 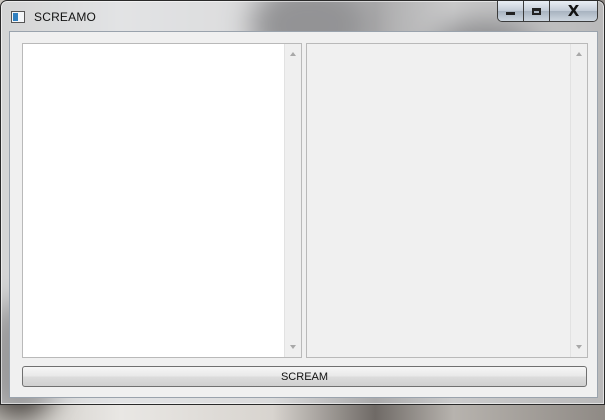 I want to click on close-button: X, so click(x=573, y=11).